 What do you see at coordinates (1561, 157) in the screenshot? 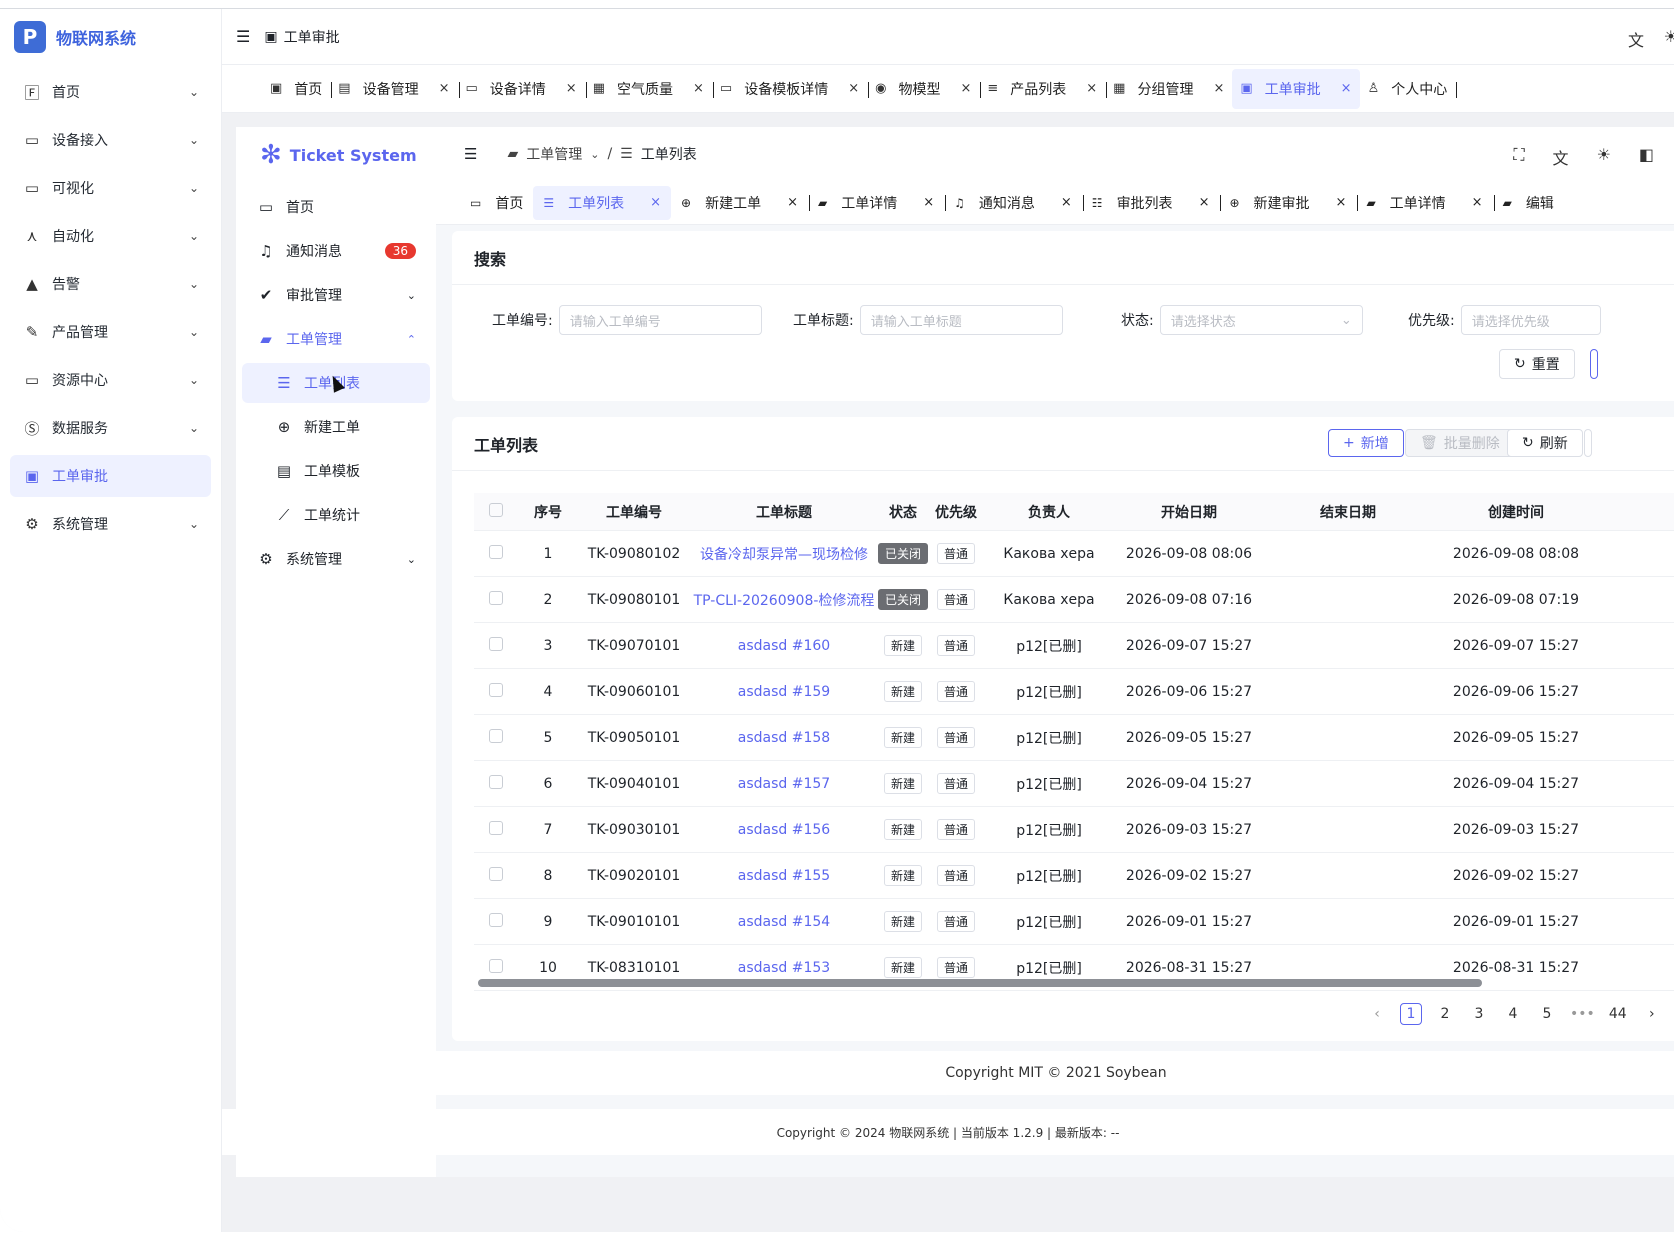
I see `translate-icon: 文` at bounding box center [1561, 157].